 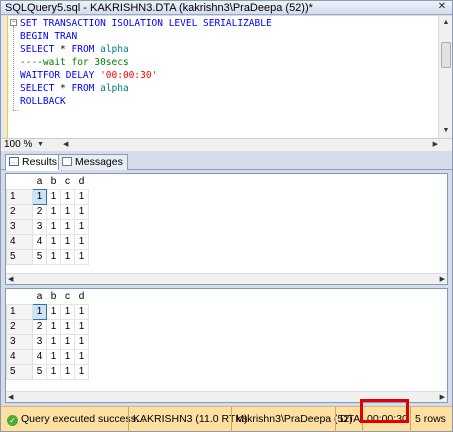 What do you see at coordinates (442, 7) in the screenshot?
I see `close-icon: ✕` at bounding box center [442, 7].